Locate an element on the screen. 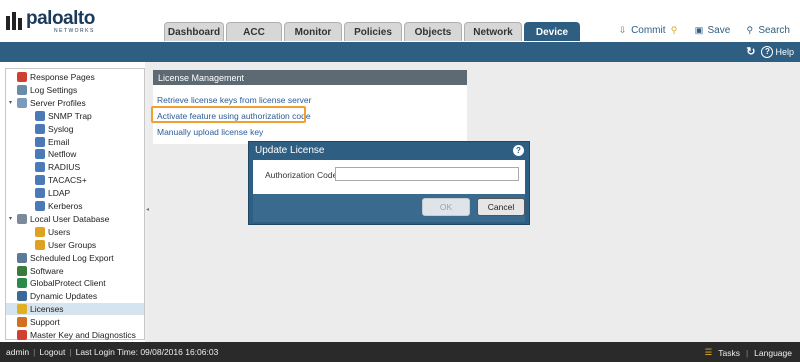  master-key-icon is located at coordinates (22, 335).